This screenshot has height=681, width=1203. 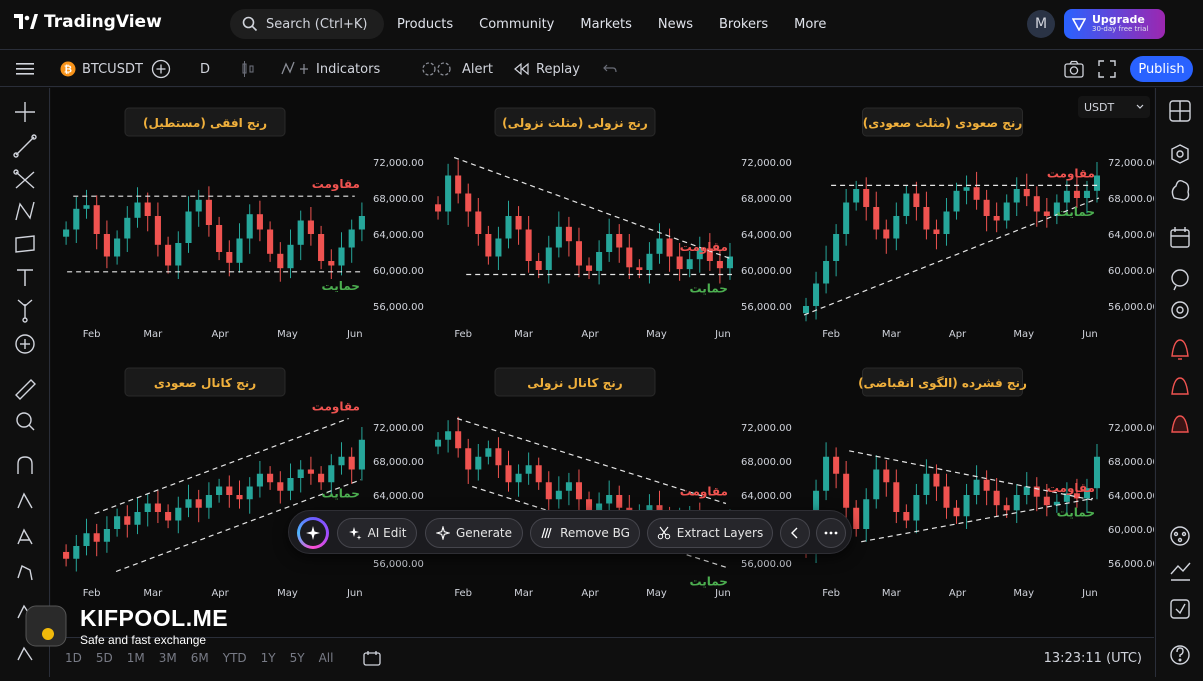 What do you see at coordinates (605, 24) in the screenshot?
I see `nav-link-markets: Markets` at bounding box center [605, 24].